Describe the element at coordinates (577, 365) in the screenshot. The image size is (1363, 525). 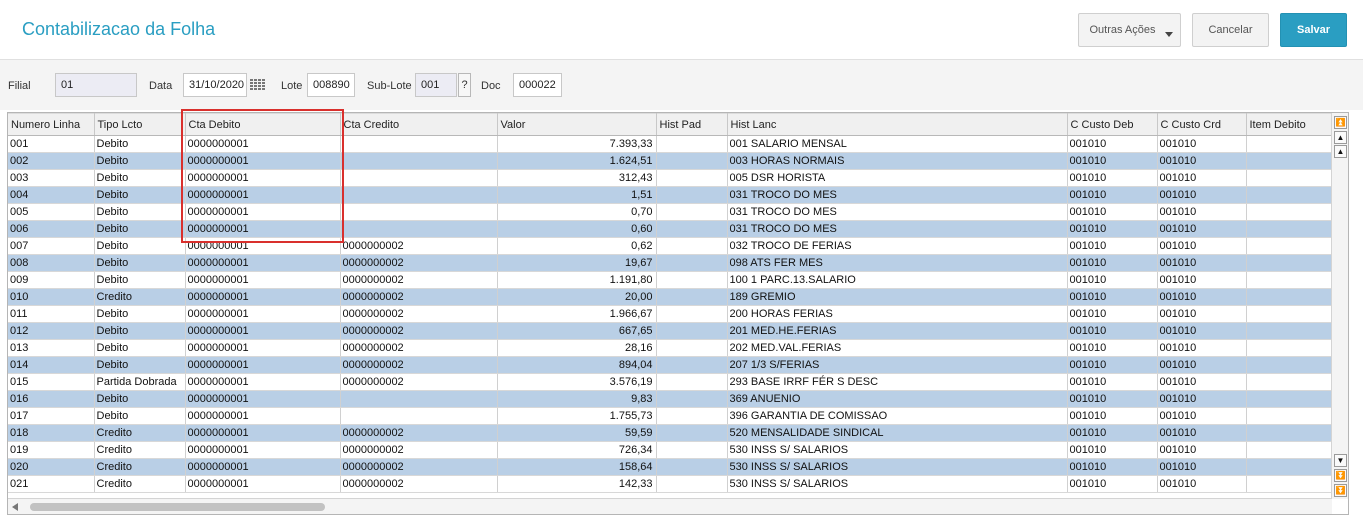
I see `table-cell: 894,04` at that location.